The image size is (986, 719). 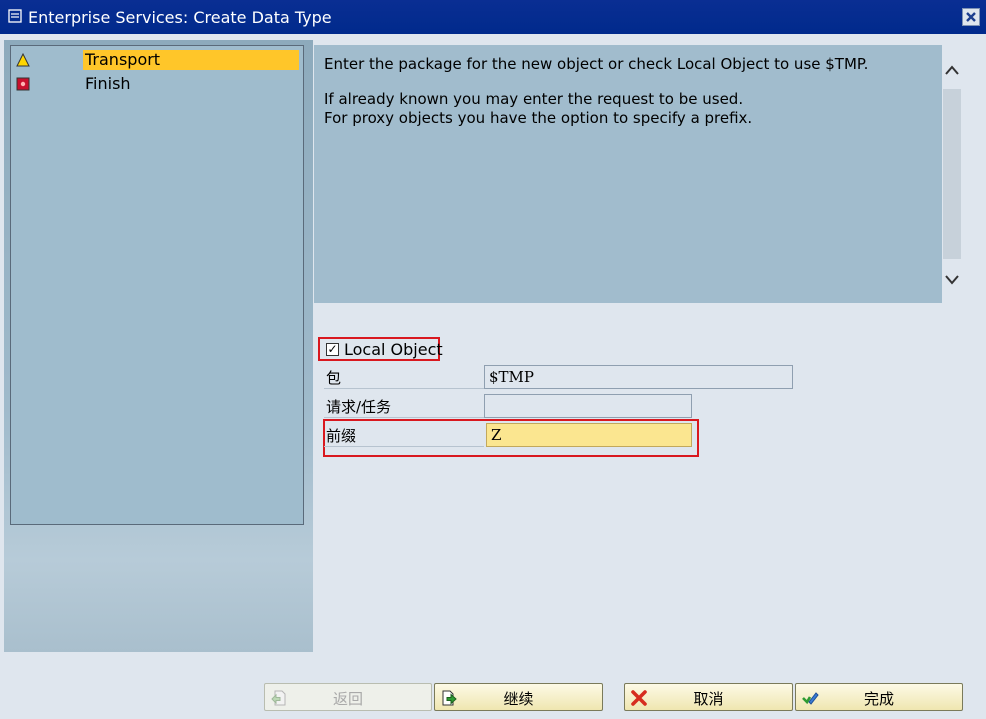 I want to click on package-label: 包, so click(x=404, y=378).